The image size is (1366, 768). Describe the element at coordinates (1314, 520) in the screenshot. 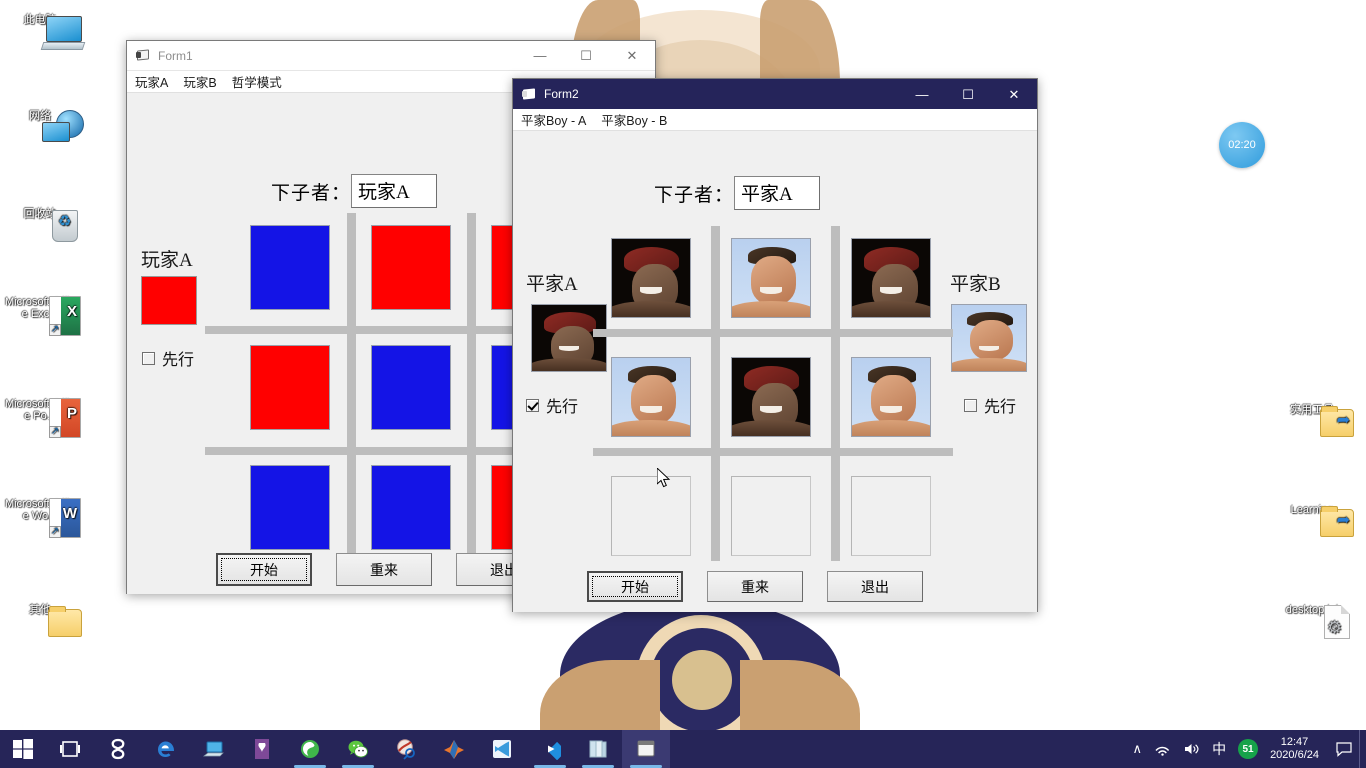

I see `desktop-icon-learning-folder: ➦ Learning` at that location.